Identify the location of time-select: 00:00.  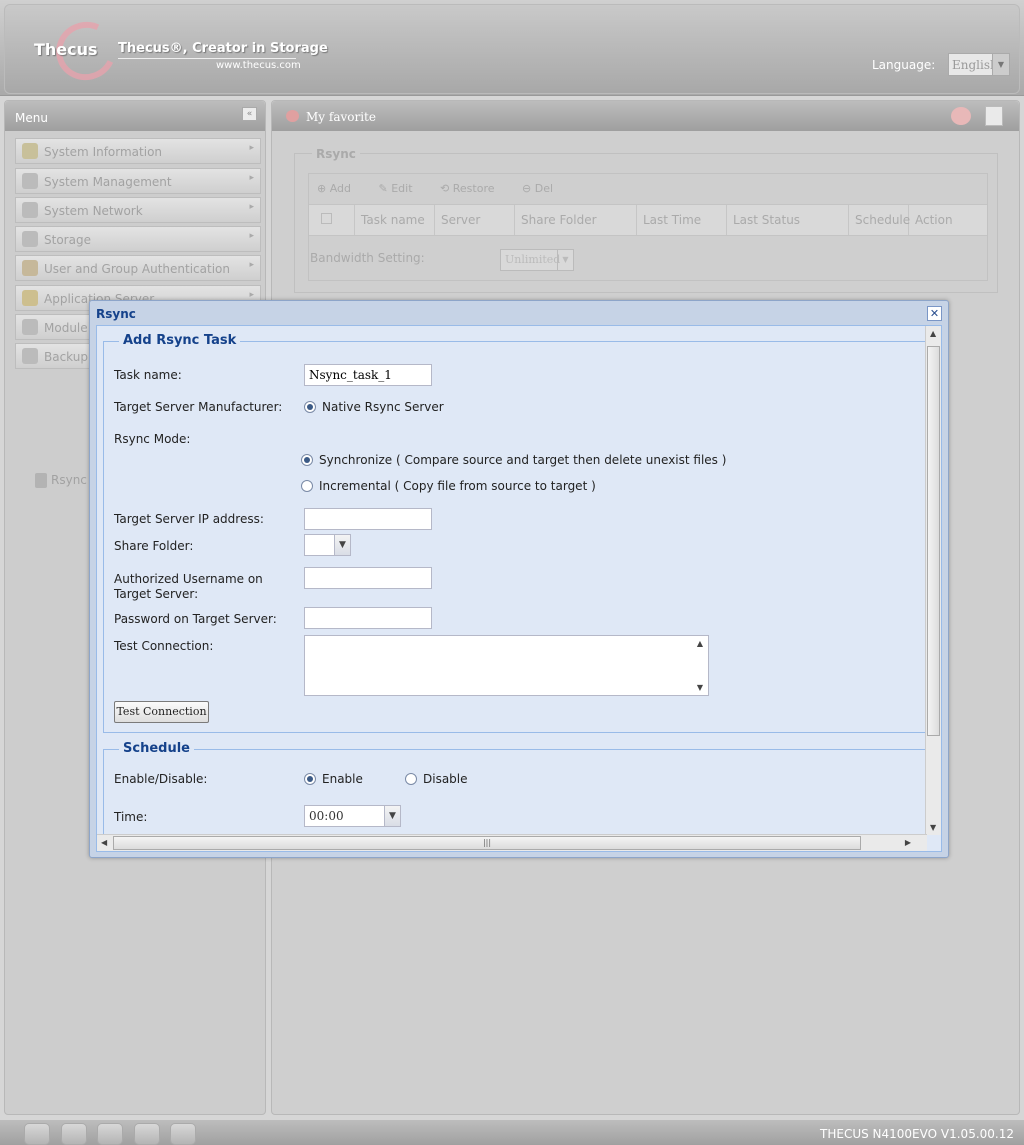
(344, 816).